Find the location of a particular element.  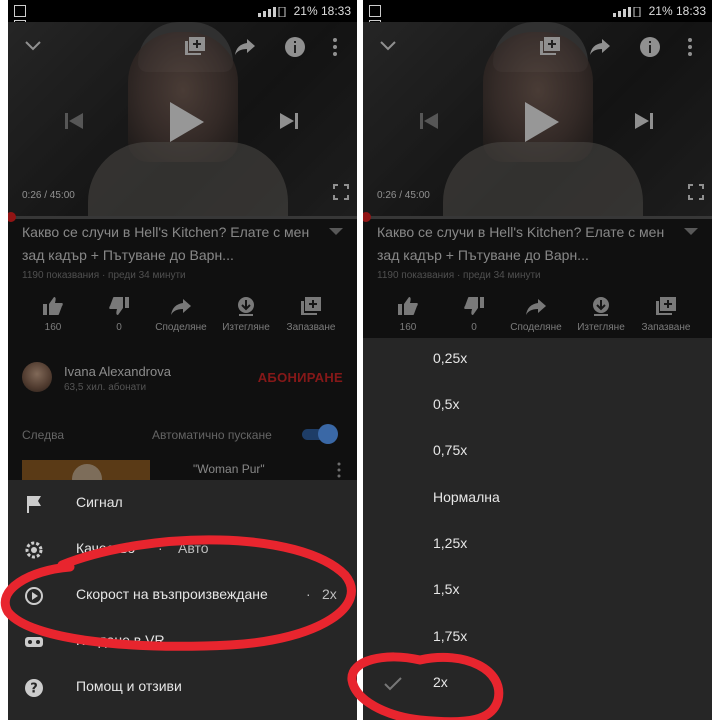

speed-label: Нормална is located at coordinates (466, 497).